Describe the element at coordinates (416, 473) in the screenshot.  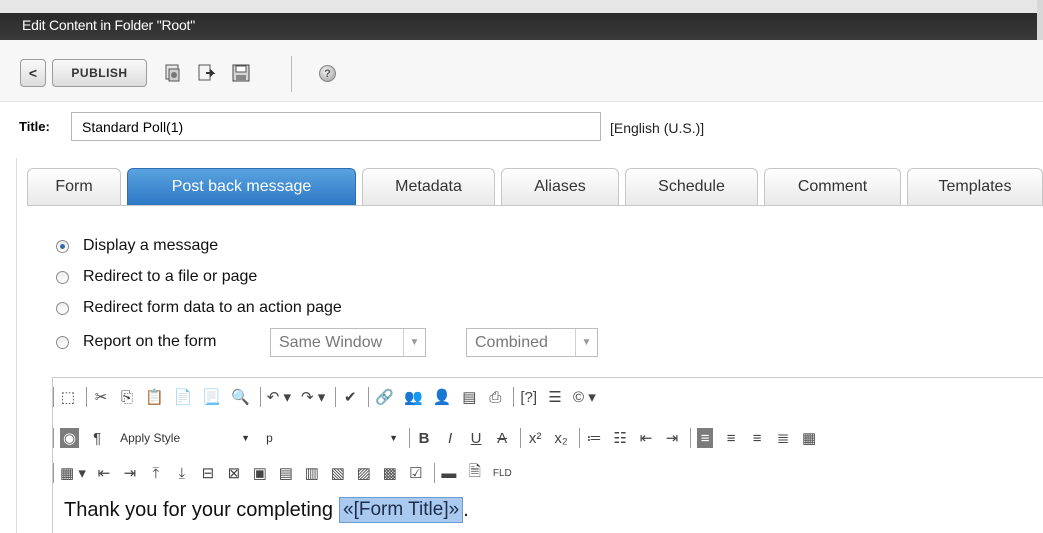
I see `checkbox-field-icon: ☑` at that location.